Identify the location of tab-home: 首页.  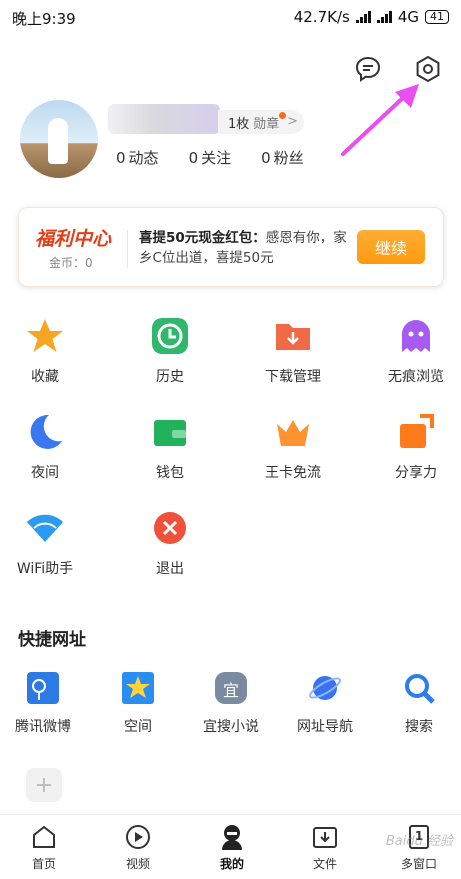
(44, 847).